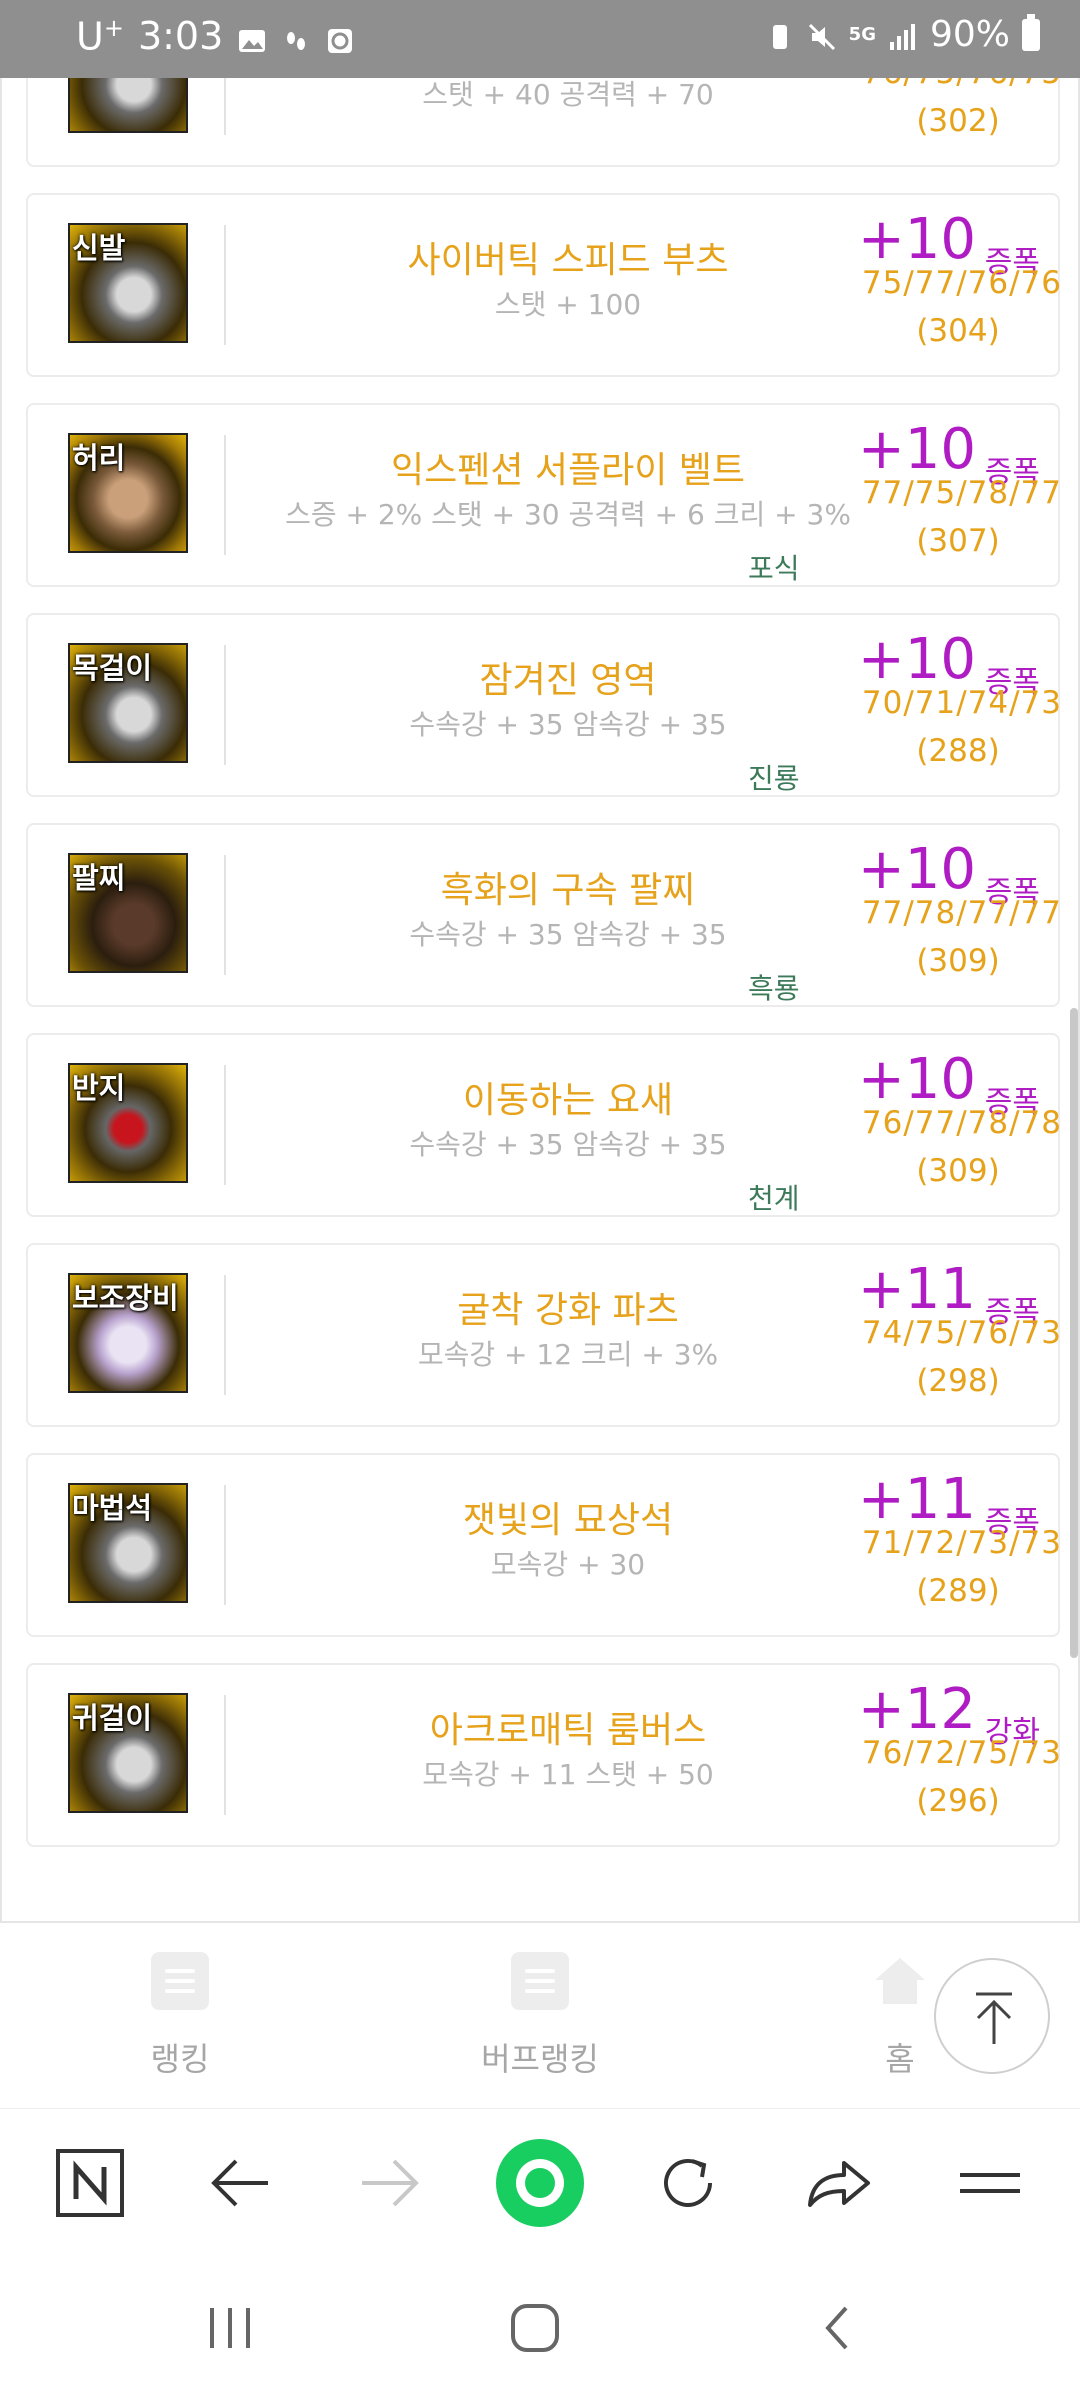  Describe the element at coordinates (128, 1333) in the screenshot. I see `item-thumbnail: 보조장비` at that location.